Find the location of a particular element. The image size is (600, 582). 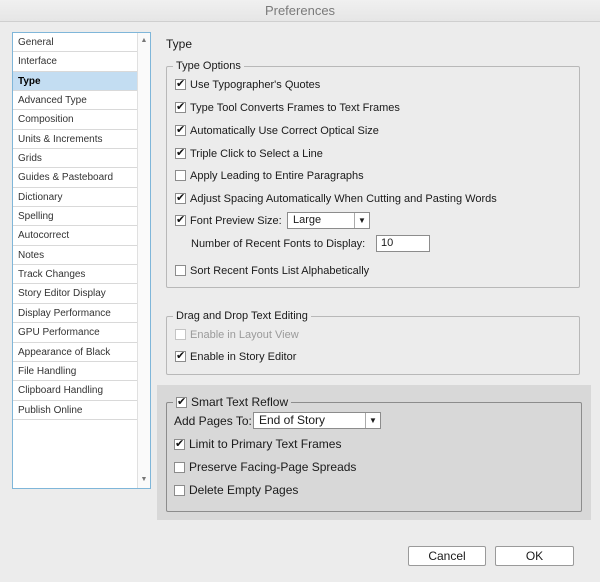

recent-fonts-label: Number of Recent Fonts to Display: is located at coordinates (278, 244).